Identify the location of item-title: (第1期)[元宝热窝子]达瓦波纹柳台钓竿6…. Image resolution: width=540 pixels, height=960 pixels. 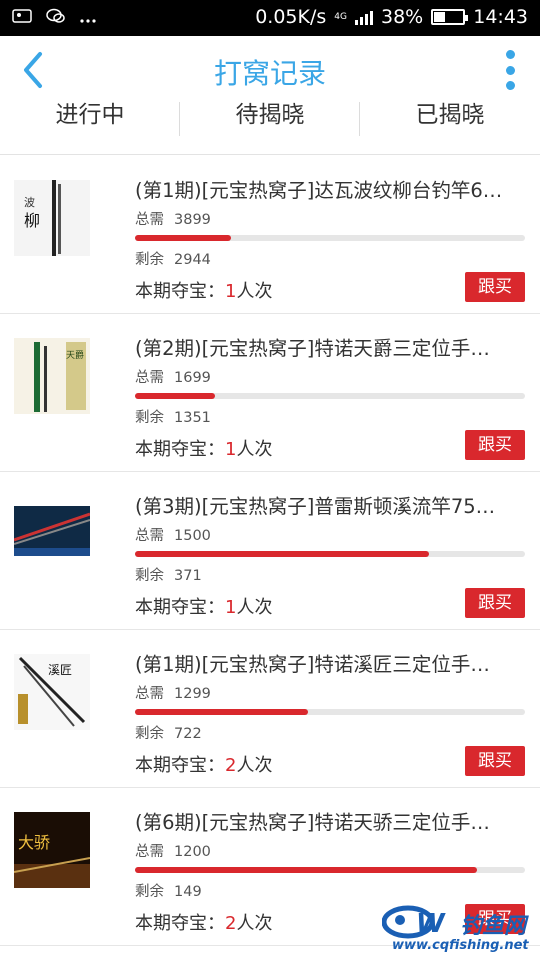
(319, 190).